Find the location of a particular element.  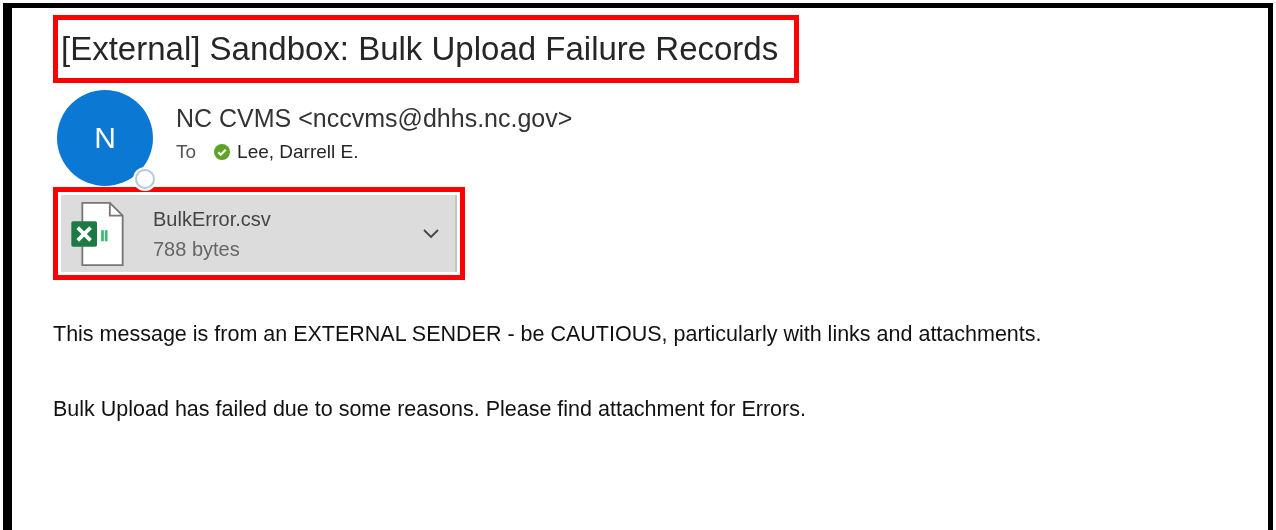

attachment-size: 788 bytes is located at coordinates (197, 249).